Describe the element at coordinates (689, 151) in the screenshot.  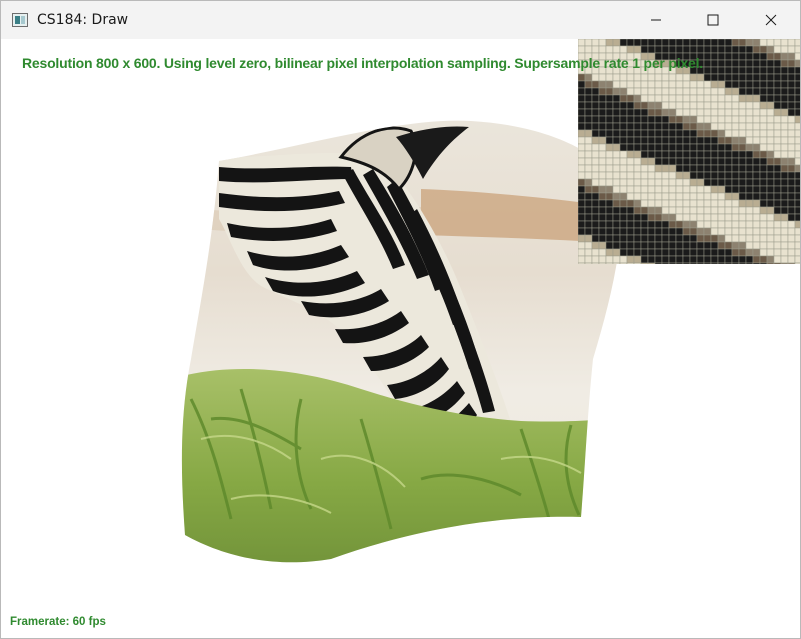
I see `pixel-zoom-panel` at that location.